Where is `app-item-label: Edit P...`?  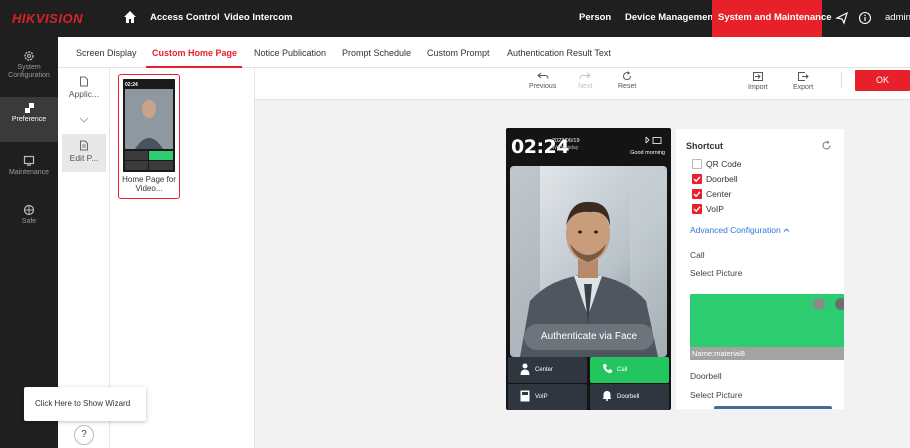 app-item-label: Edit P... is located at coordinates (84, 158).